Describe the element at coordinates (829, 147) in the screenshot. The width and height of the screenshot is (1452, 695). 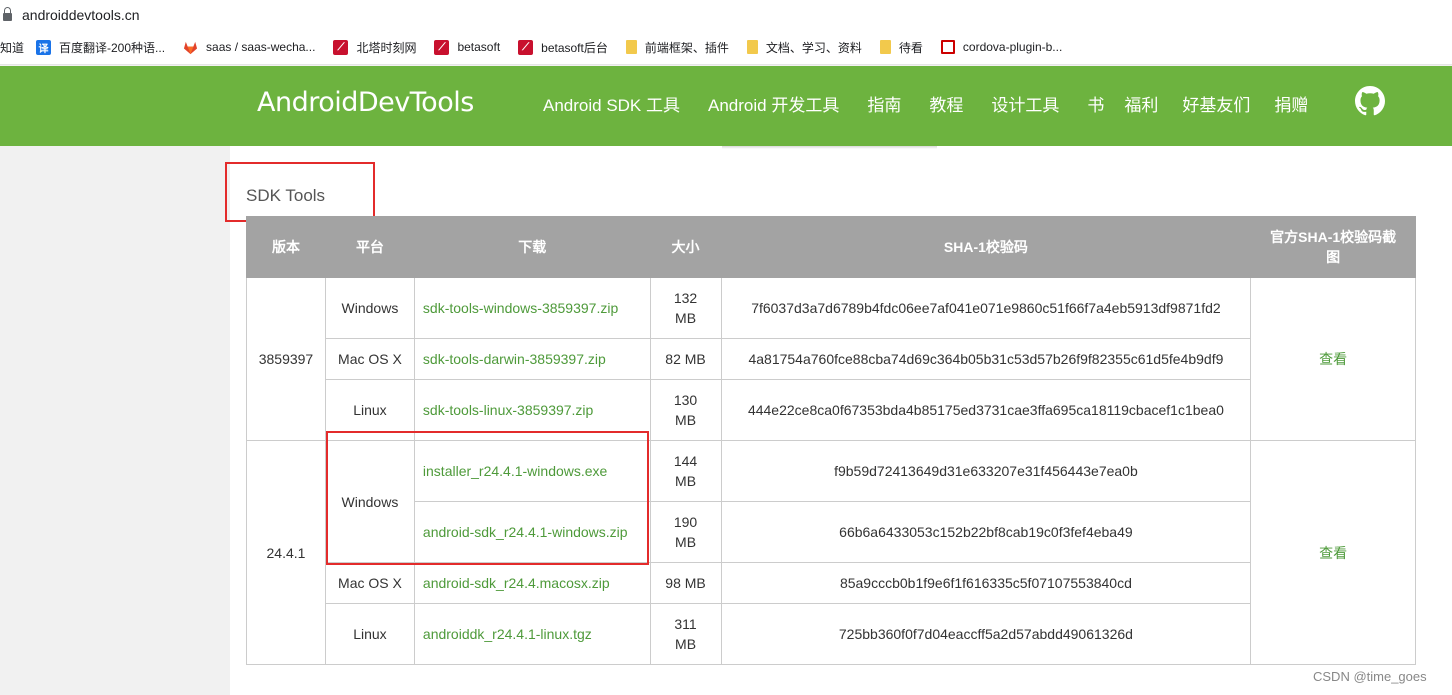
I see `dropdown-shadow` at that location.